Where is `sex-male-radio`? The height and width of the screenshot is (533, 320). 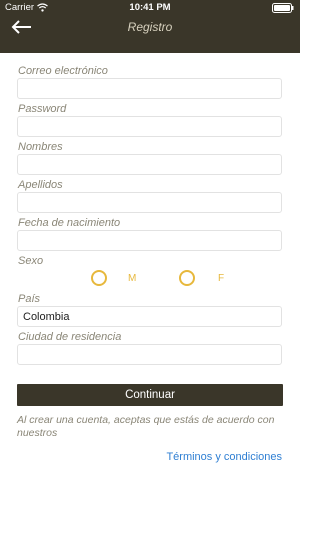
sex-male-radio is located at coordinates (99, 278).